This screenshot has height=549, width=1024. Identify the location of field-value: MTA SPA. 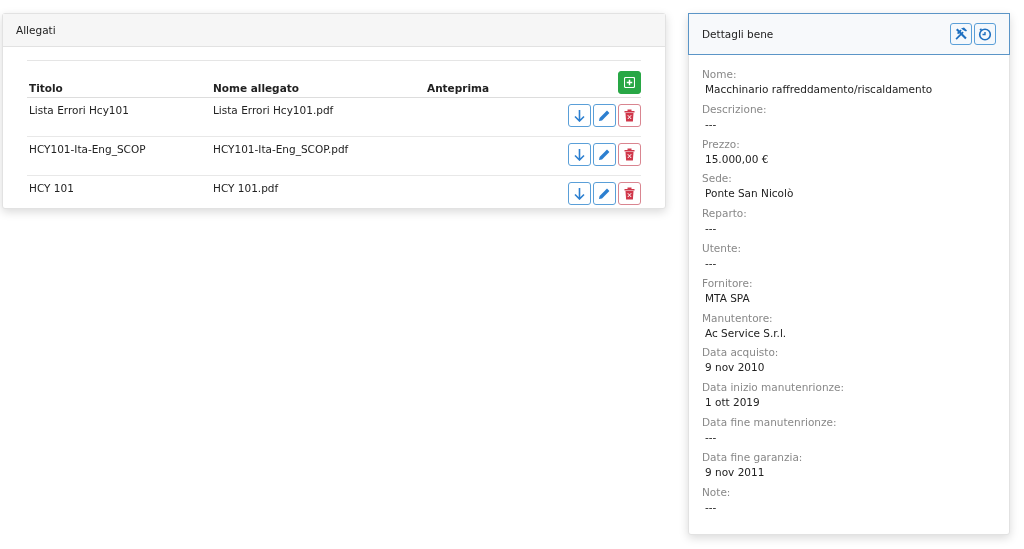
(727, 297).